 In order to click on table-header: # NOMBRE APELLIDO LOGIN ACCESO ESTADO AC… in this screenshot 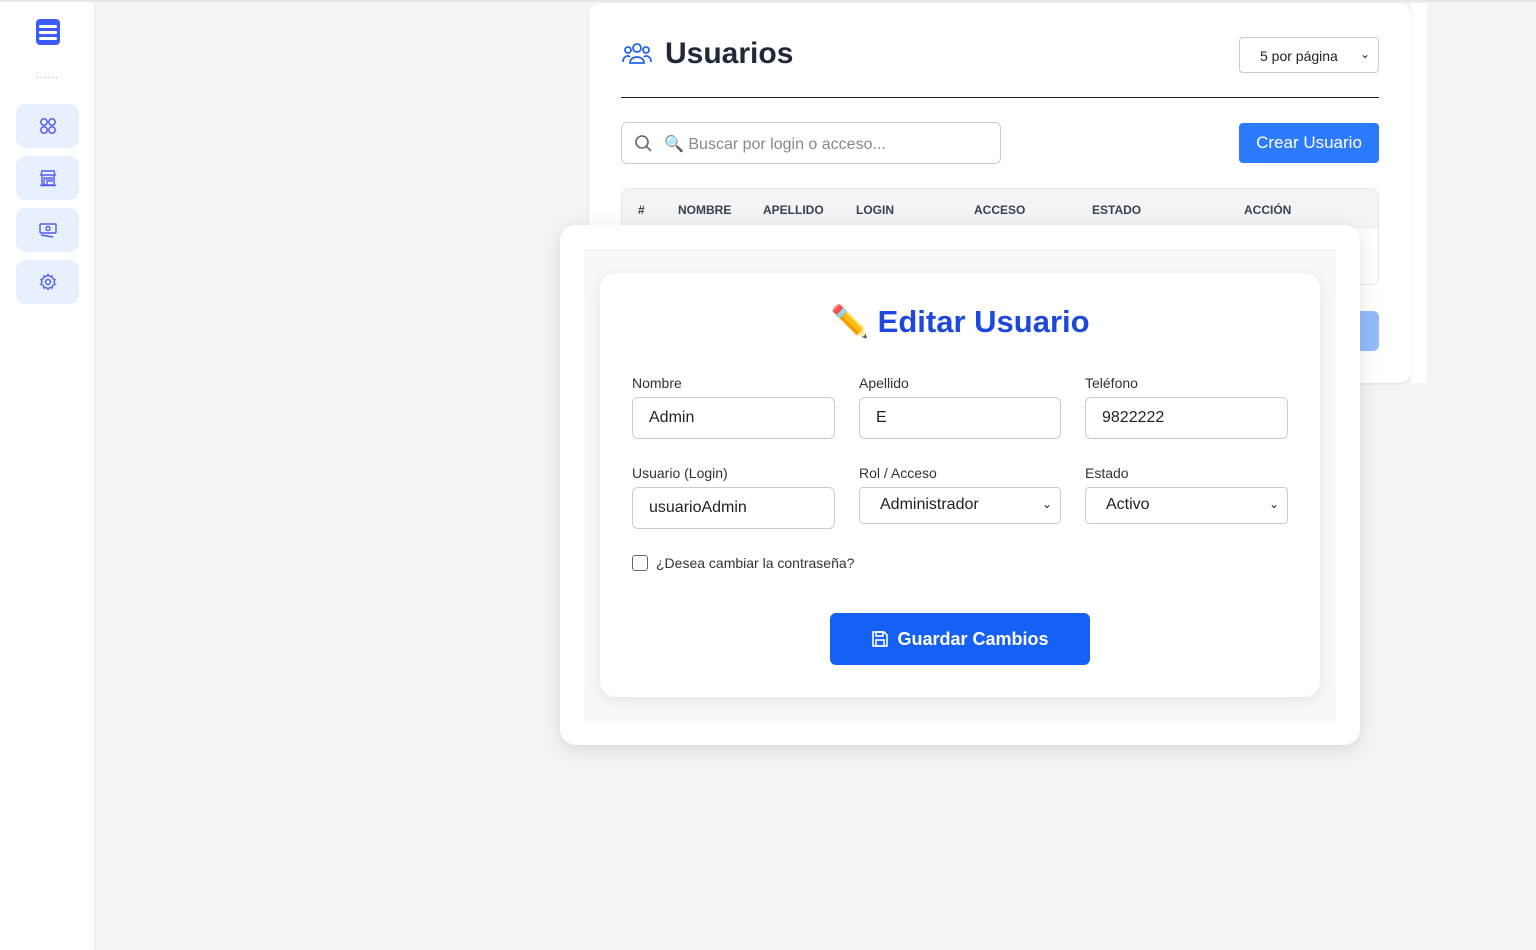, I will do `click(1000, 209)`.